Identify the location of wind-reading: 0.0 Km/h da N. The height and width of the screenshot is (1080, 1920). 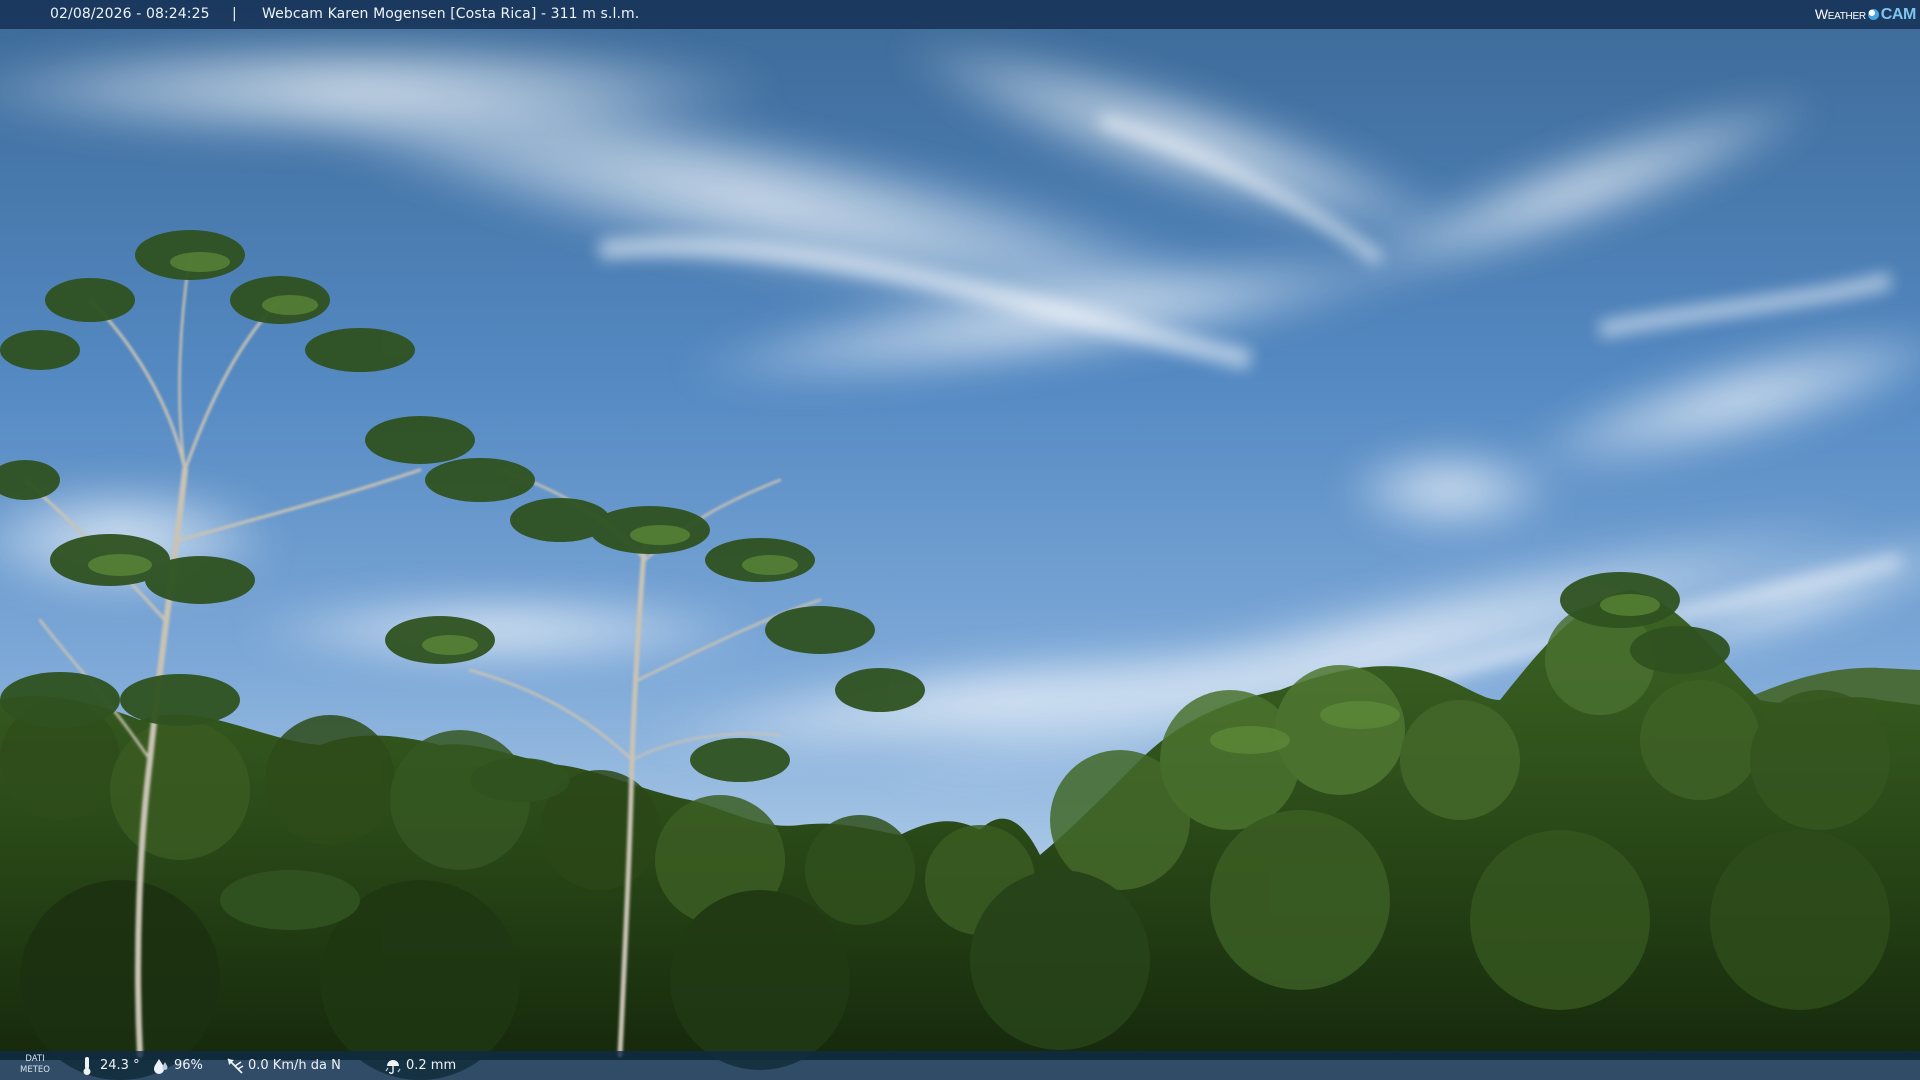
(283, 1065).